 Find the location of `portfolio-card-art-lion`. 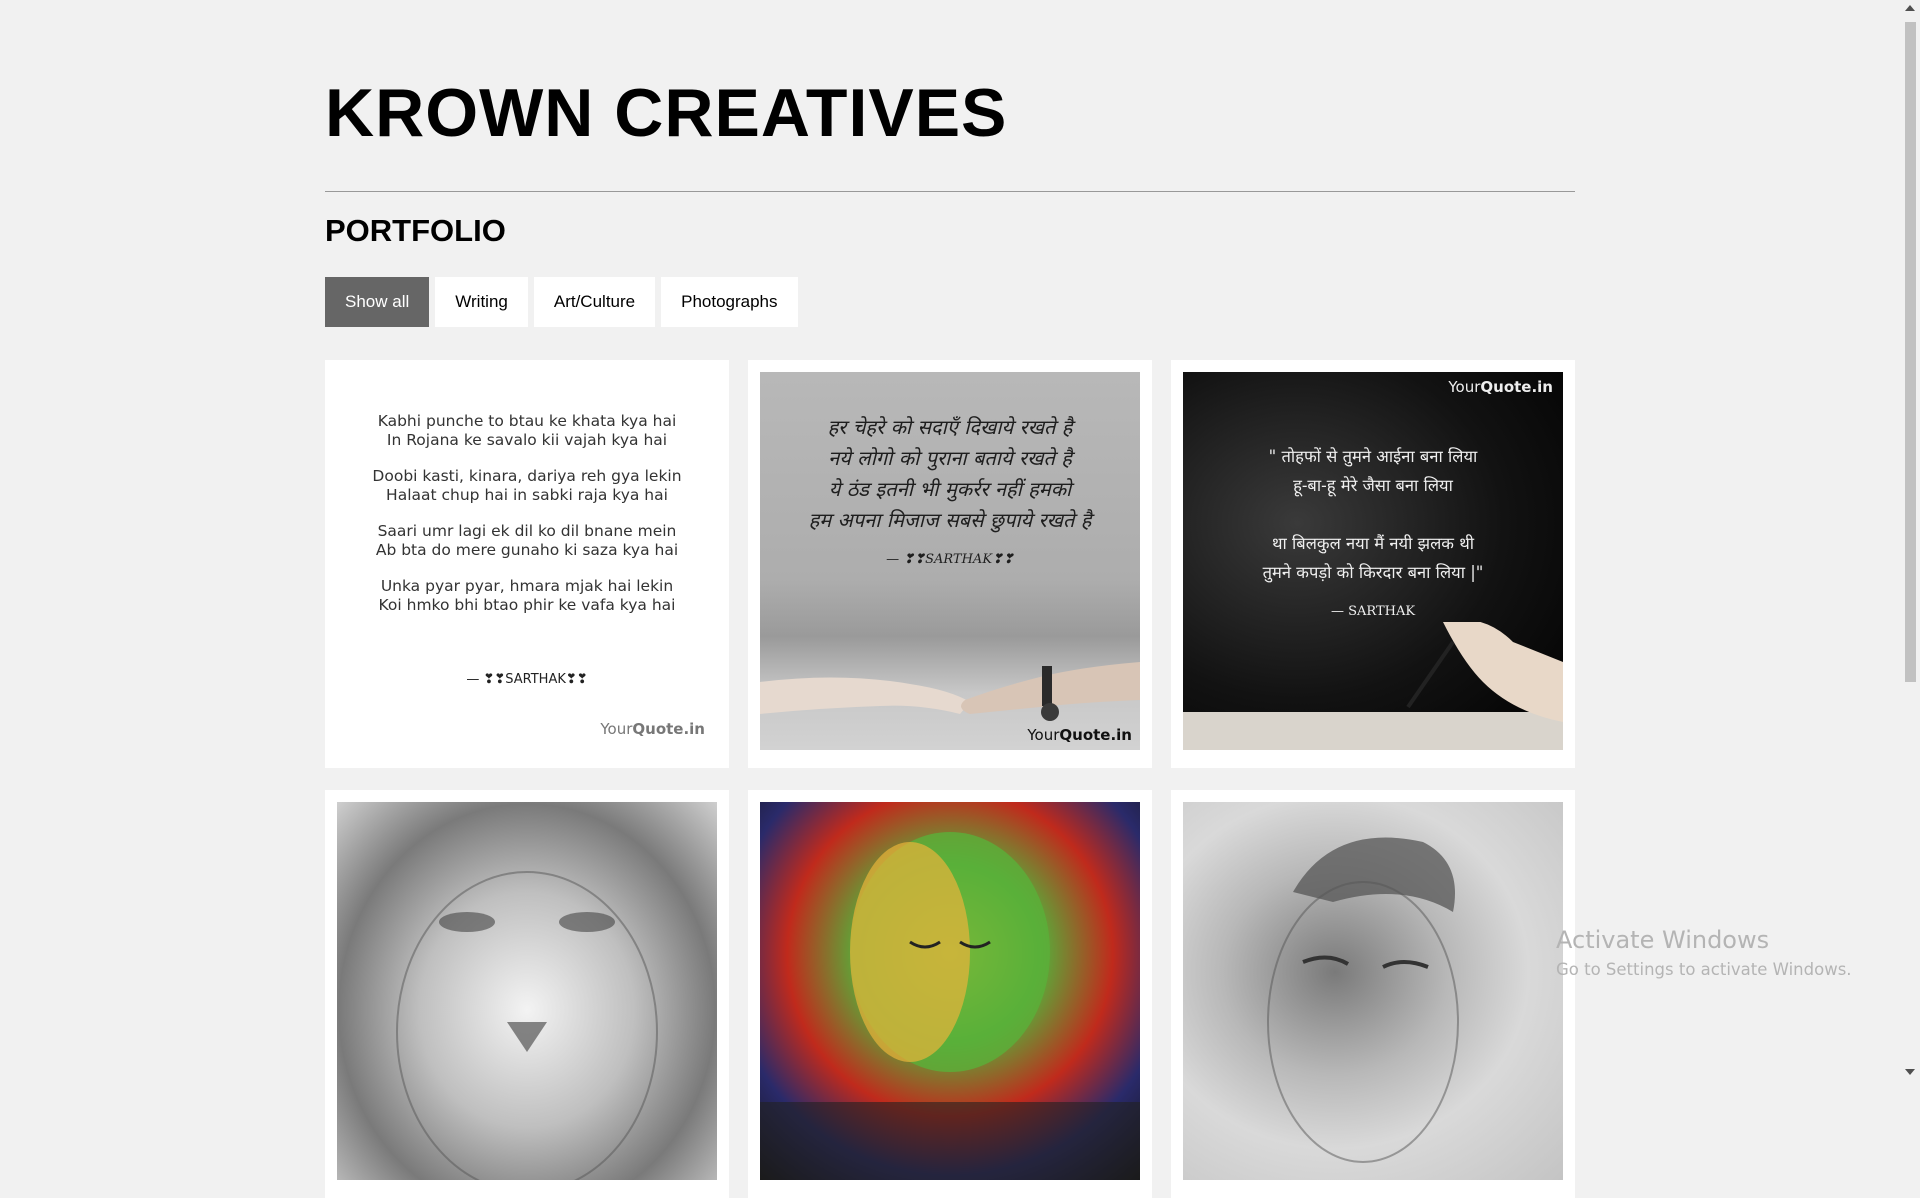

portfolio-card-art-lion is located at coordinates (527, 994).